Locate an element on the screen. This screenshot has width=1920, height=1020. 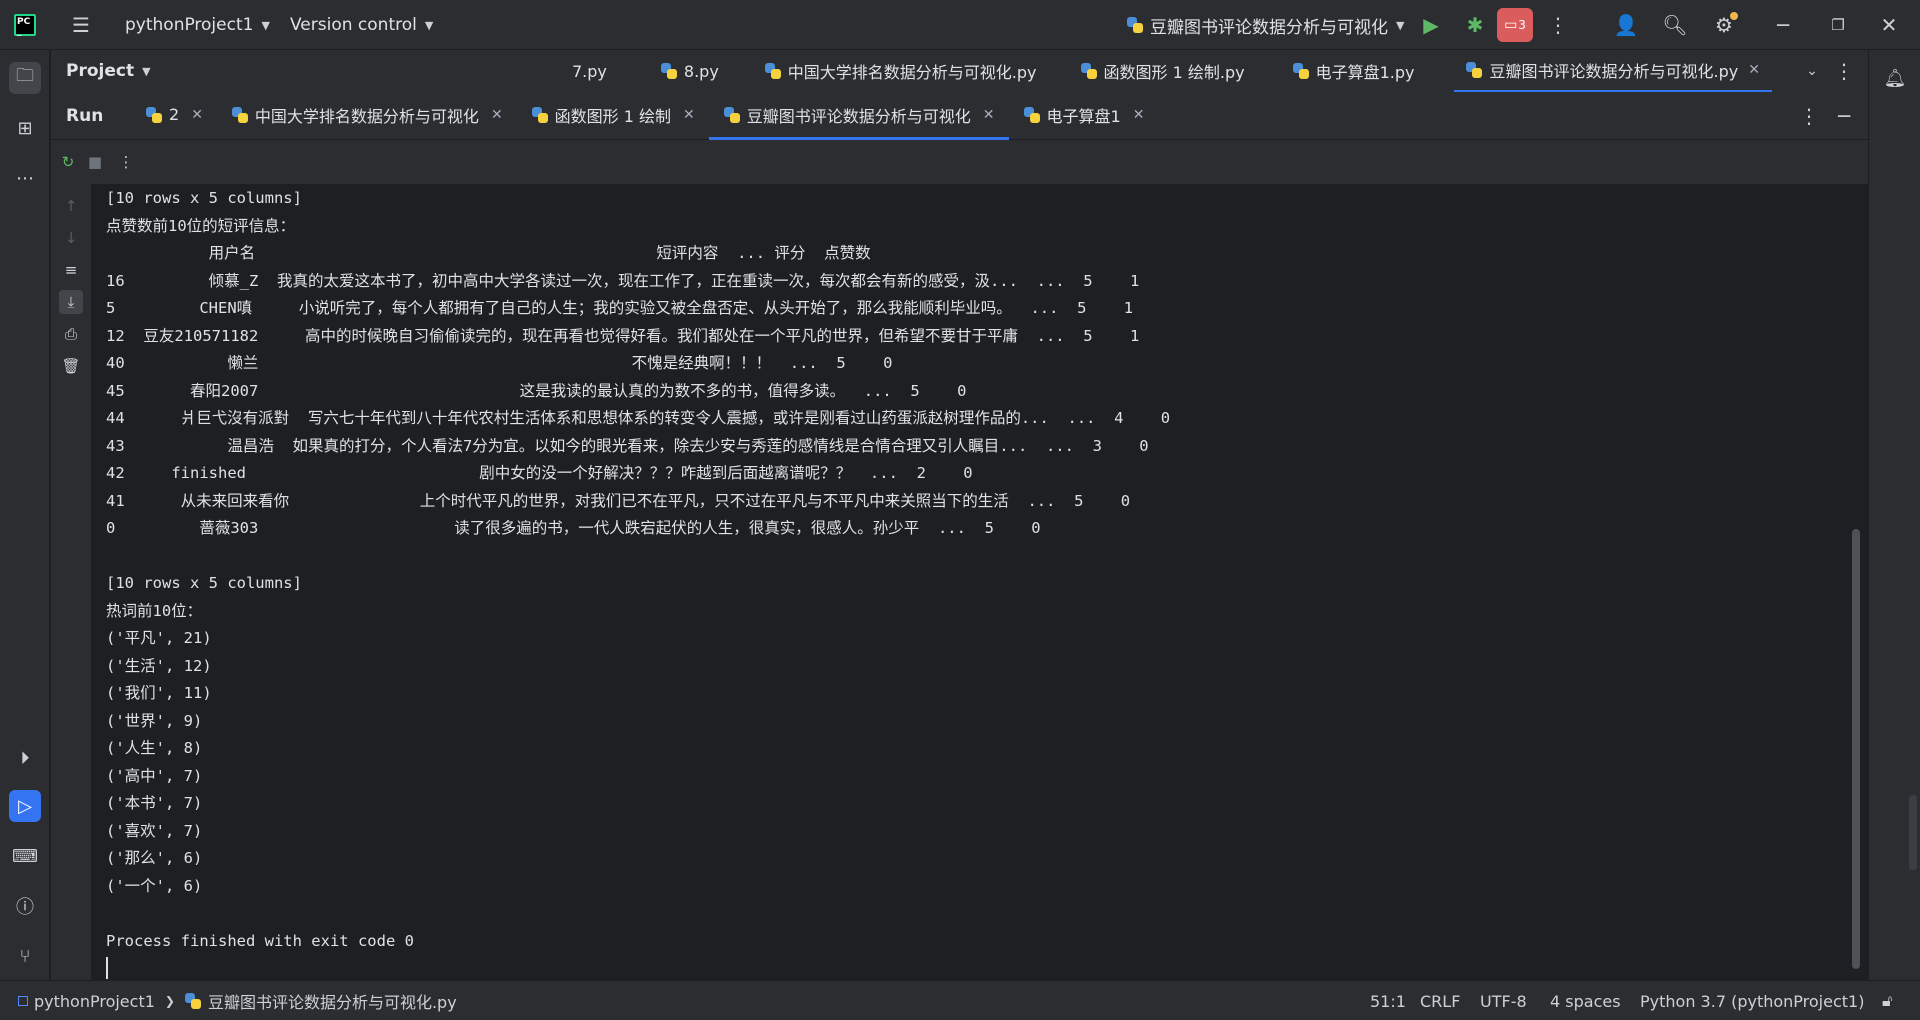
run-tab: 中国大学排名数据分析与可视化 ✕ is located at coordinates (367, 116).